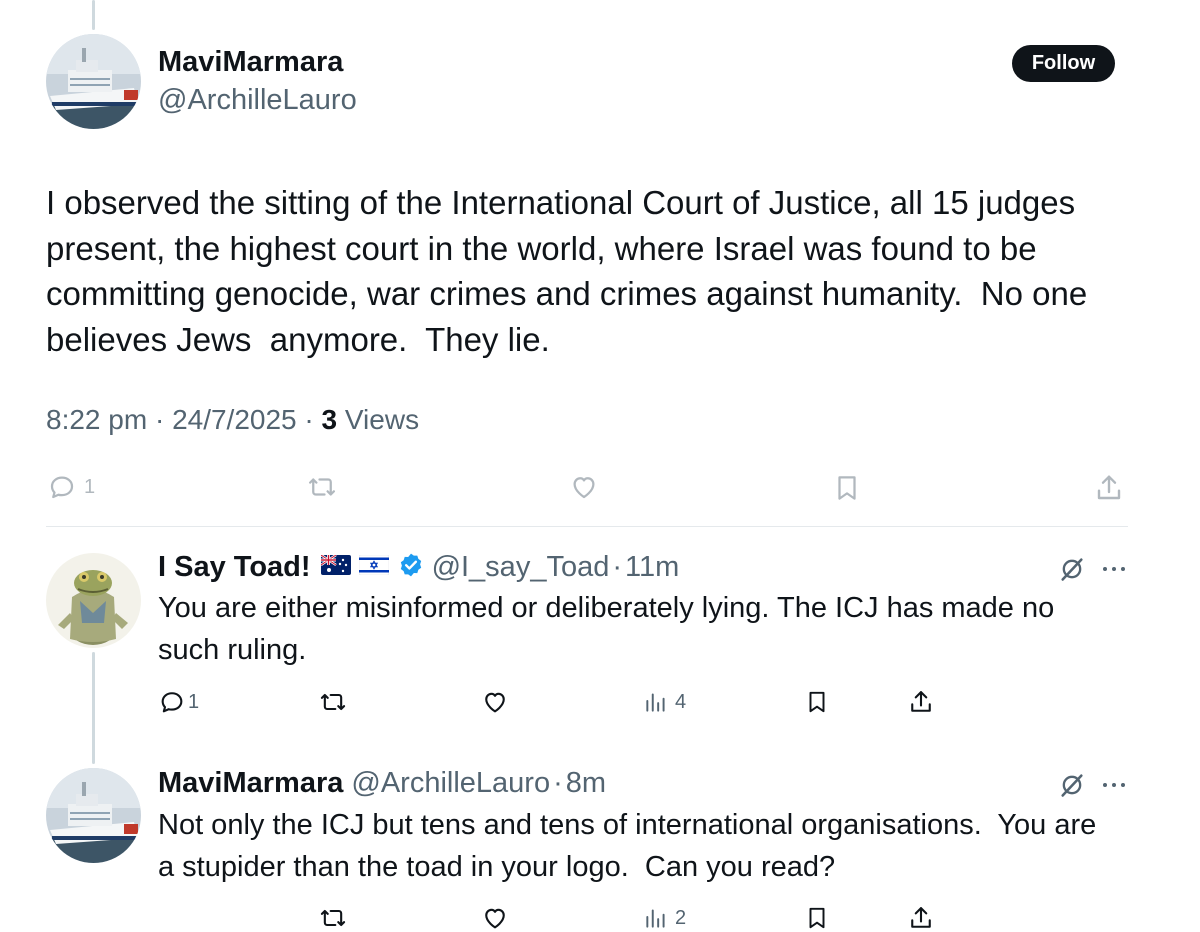  I want to click on thread-line-top, so click(93, 15).